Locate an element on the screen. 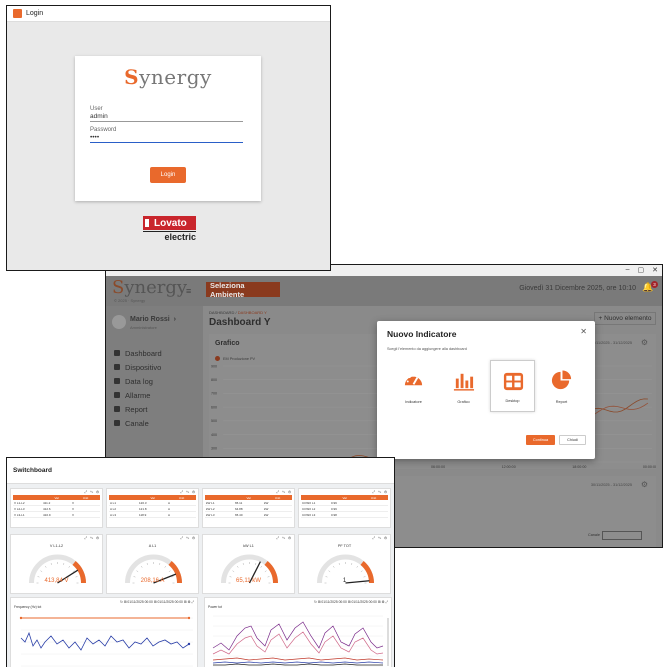  page-title: Switchboard is located at coordinates (33, 470).